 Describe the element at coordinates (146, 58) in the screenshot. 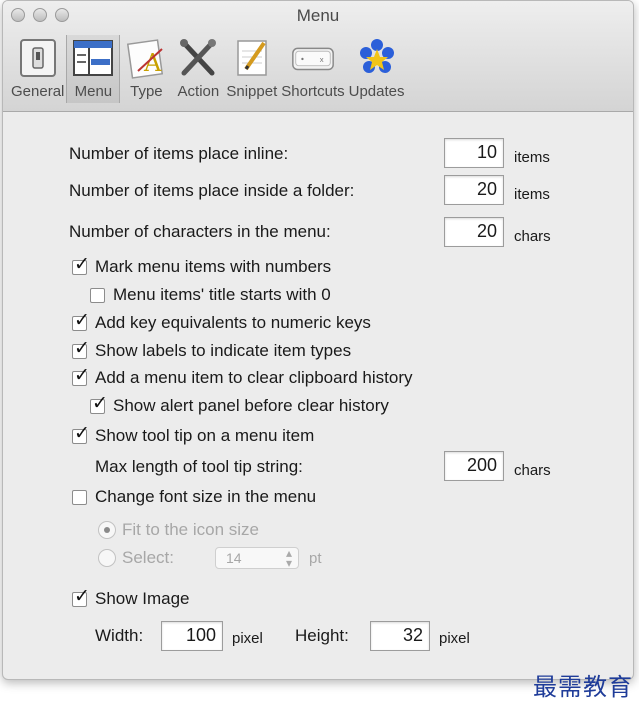

I see `type-font-icon: A` at that location.